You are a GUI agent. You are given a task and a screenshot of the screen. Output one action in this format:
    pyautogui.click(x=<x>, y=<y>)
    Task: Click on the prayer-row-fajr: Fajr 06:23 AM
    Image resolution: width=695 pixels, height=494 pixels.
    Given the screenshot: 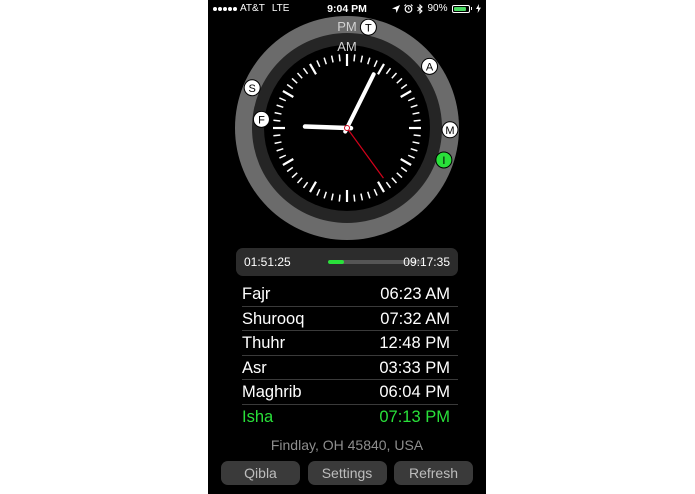 What is the action you would take?
    pyautogui.click(x=350, y=294)
    